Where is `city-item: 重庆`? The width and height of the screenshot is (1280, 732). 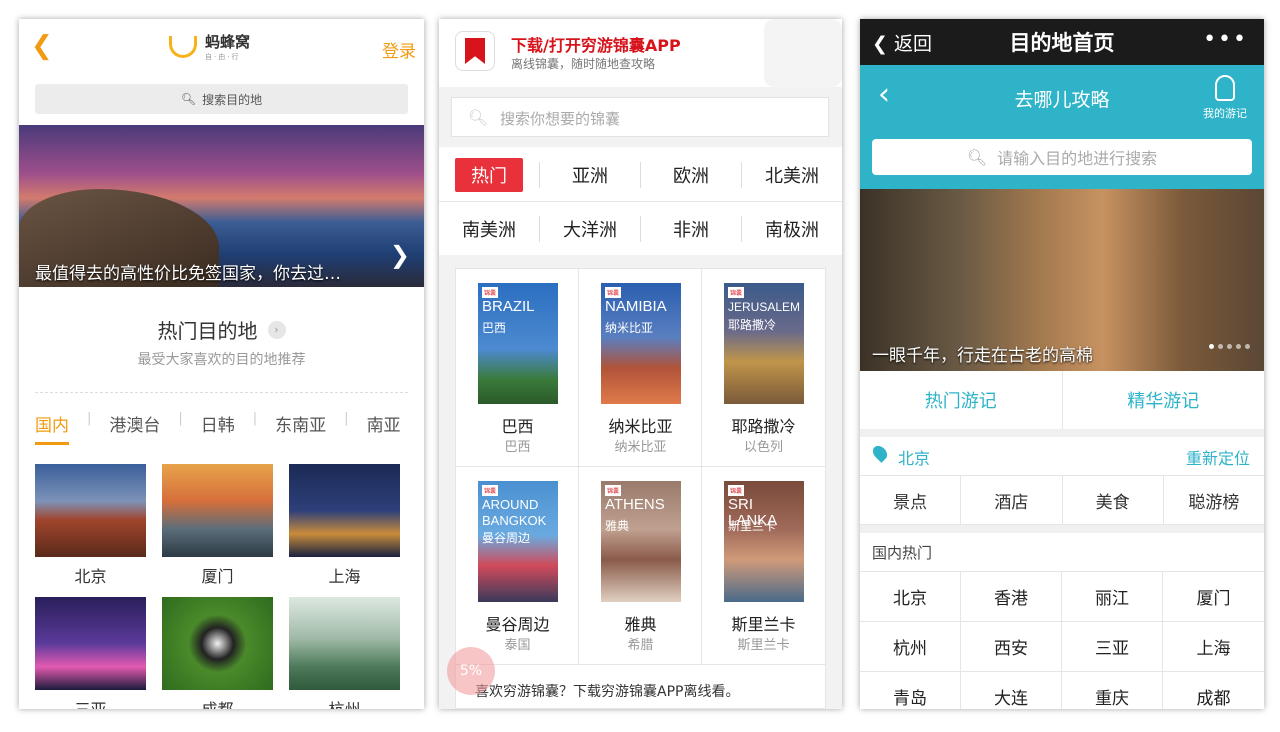
city-item: 重庆 is located at coordinates (1112, 690).